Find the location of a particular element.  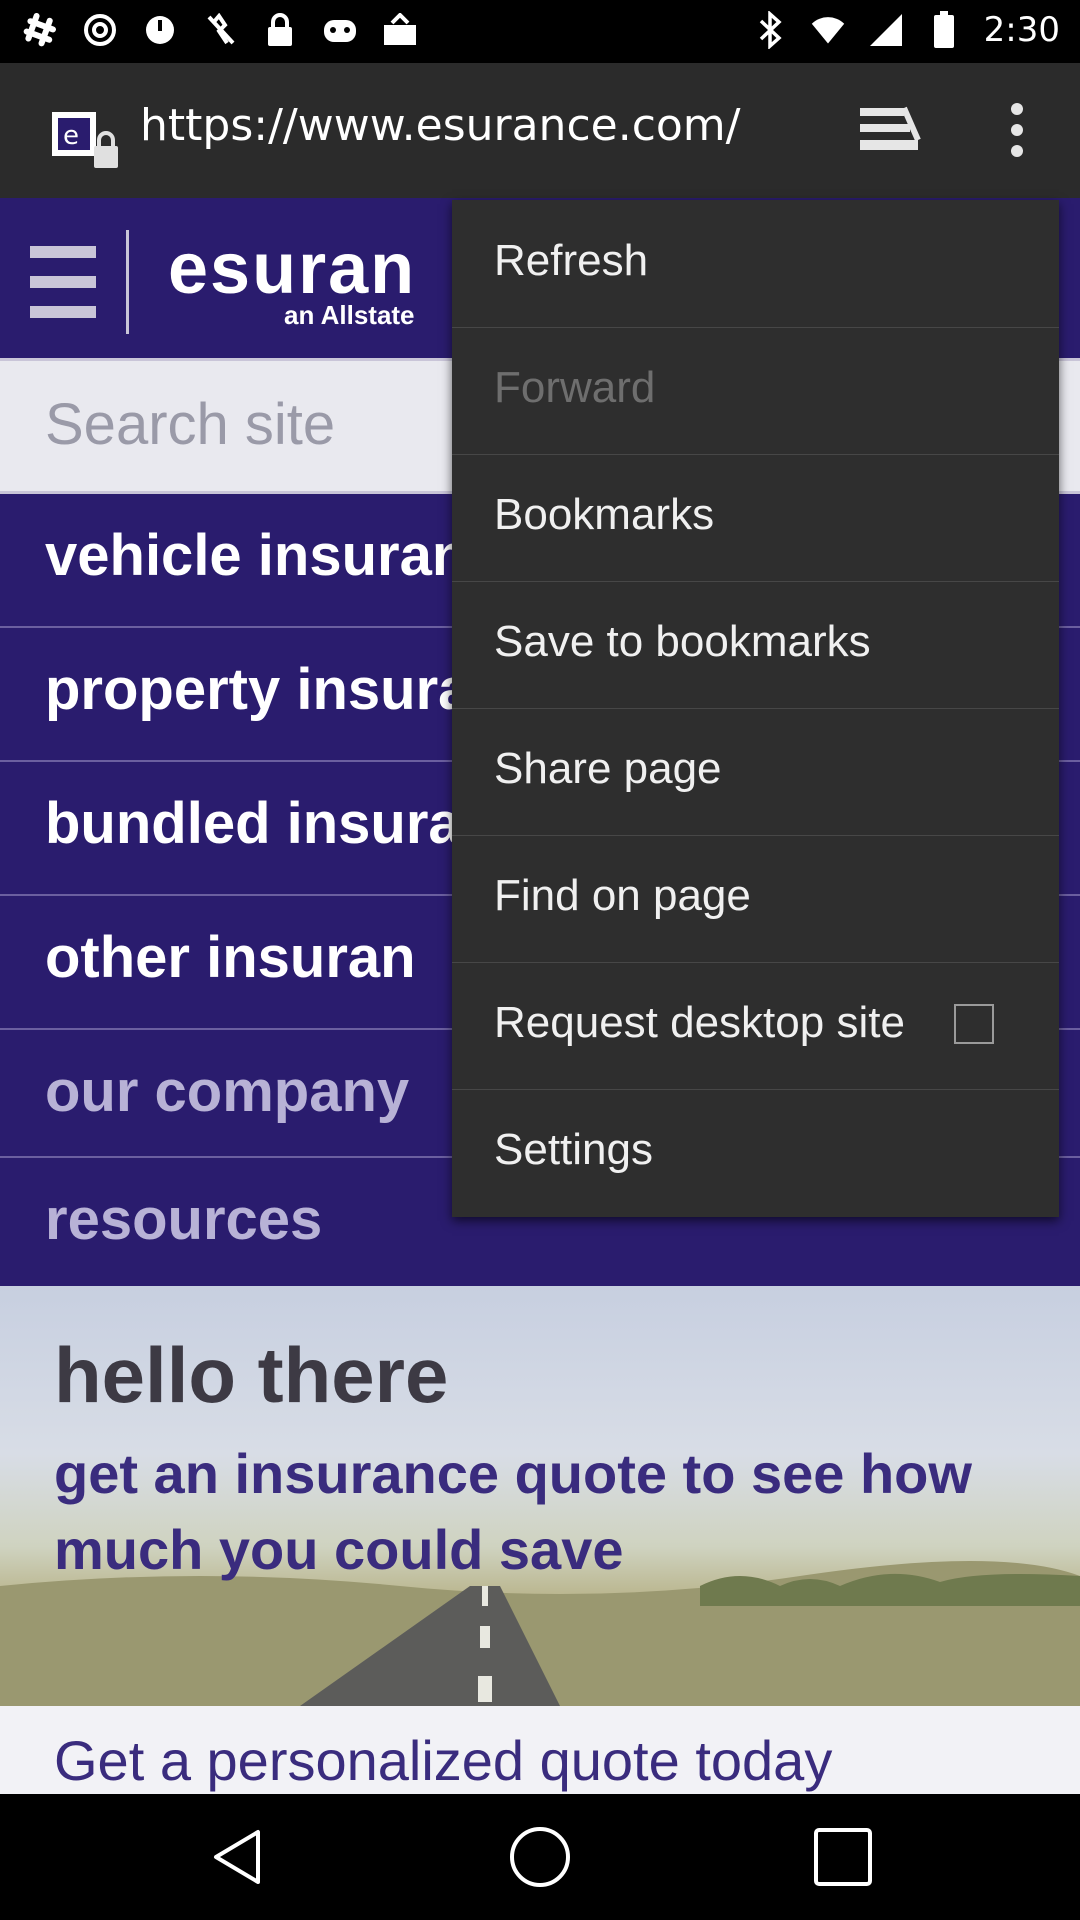

back-icon is located at coordinates (239, 1857).